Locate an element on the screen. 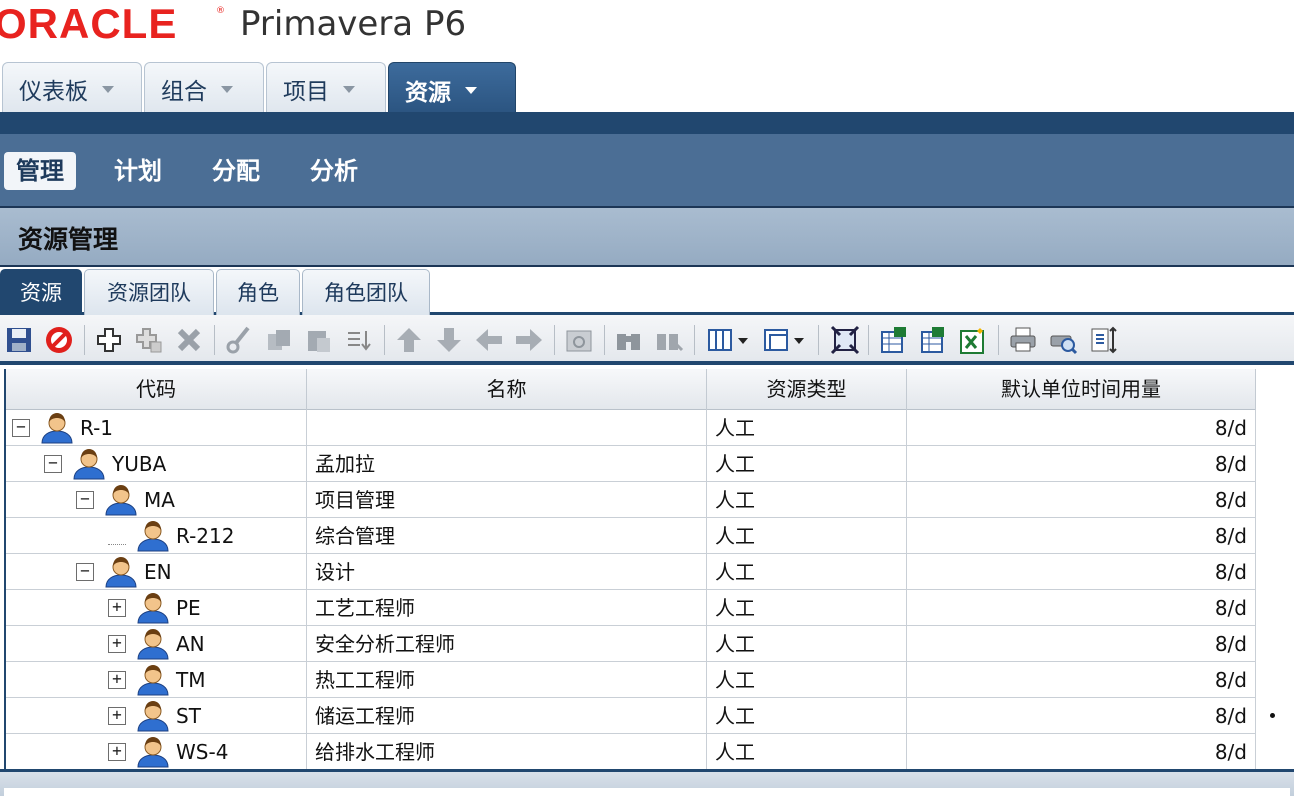 The width and height of the screenshot is (1294, 796). table-row: R-212 综合管理 人工 8/d is located at coordinates (631, 536).